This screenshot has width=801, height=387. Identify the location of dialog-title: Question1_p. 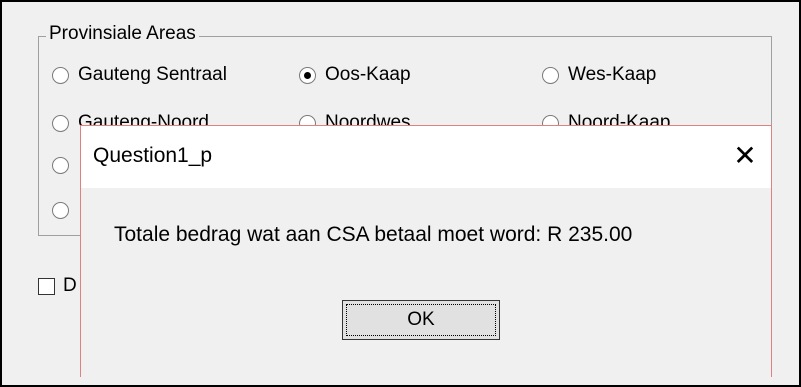
(153, 155).